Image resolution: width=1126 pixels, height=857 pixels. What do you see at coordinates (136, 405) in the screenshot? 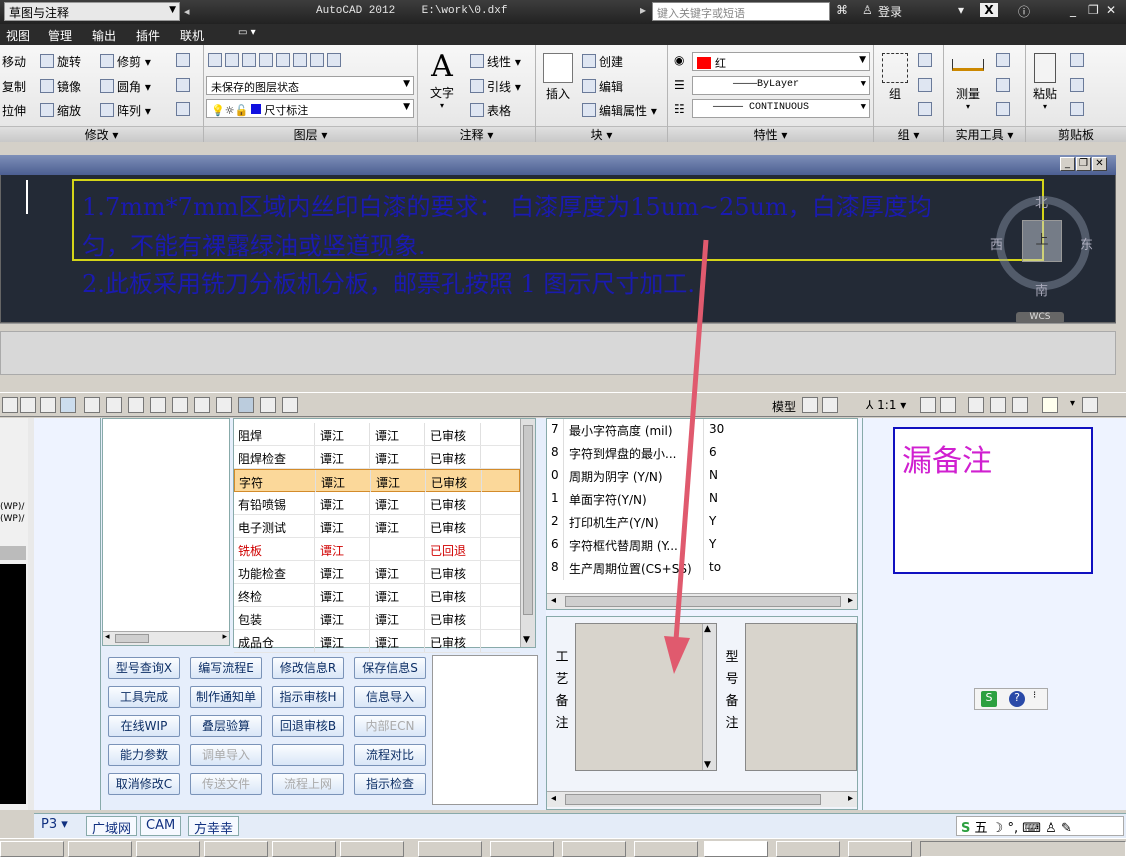
I see `otrack-icon` at bounding box center [136, 405].